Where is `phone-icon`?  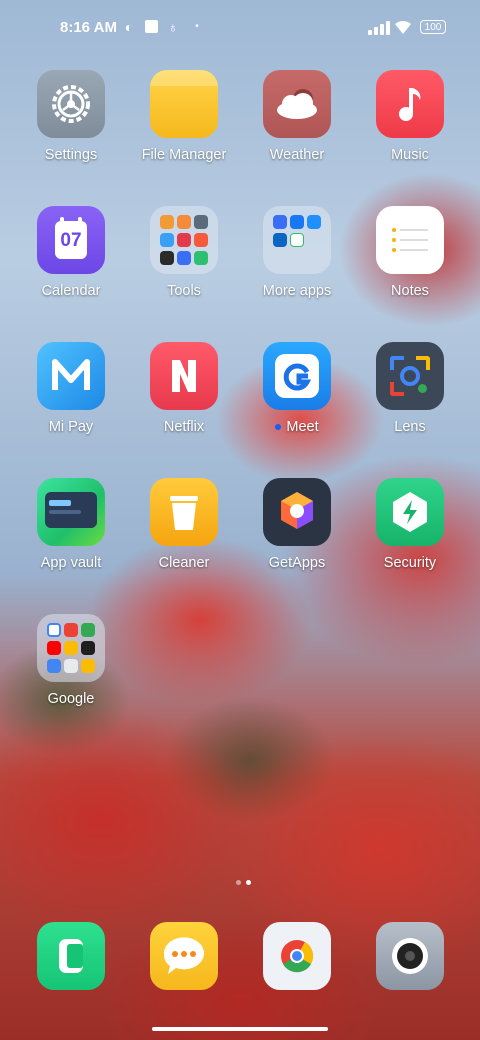 phone-icon is located at coordinates (71, 956).